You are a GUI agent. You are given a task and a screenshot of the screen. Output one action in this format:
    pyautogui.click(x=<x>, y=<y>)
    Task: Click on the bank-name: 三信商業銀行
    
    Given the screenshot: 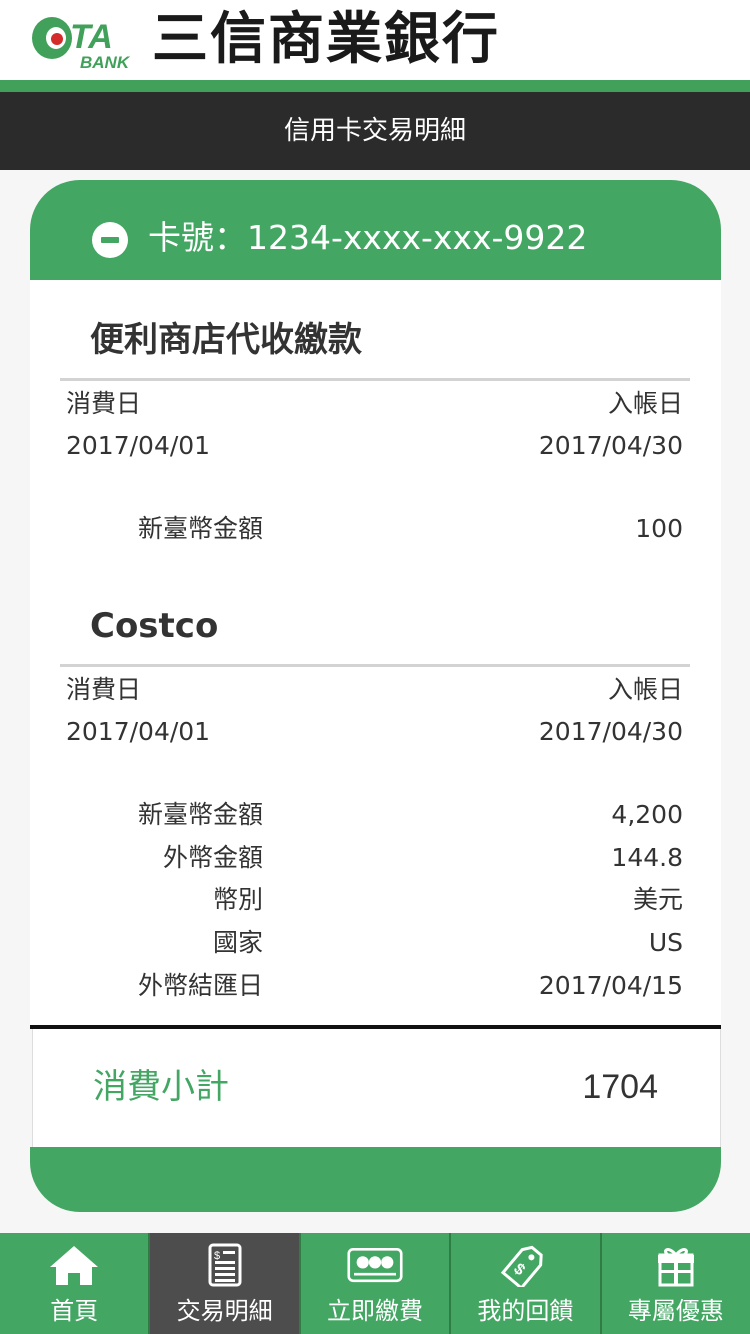 What is the action you would take?
    pyautogui.click(x=326, y=39)
    